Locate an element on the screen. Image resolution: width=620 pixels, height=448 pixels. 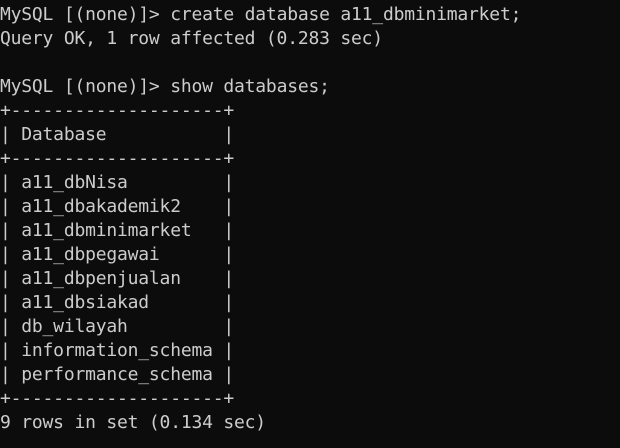
command-text: create database a11_dbminimarket; is located at coordinates (346, 14).